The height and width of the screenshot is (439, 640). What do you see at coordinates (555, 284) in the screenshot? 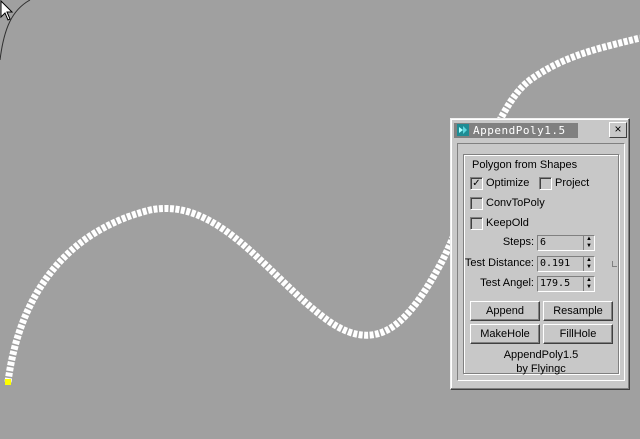
I see `test-angle-value: 179.5` at bounding box center [555, 284].